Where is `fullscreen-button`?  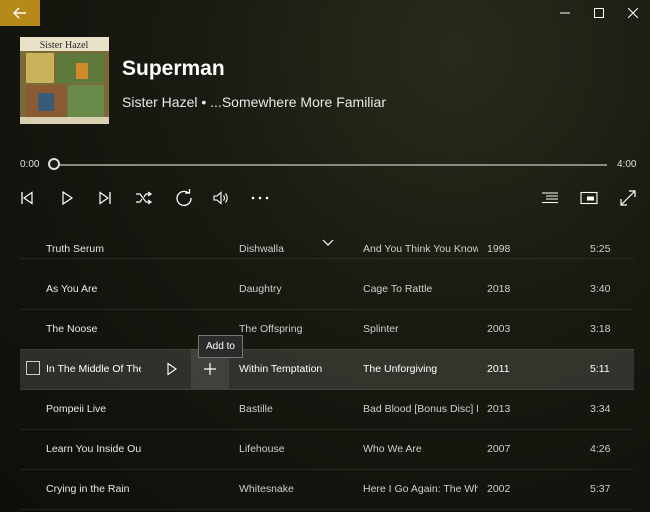
fullscreen-button is located at coordinates (628, 198).